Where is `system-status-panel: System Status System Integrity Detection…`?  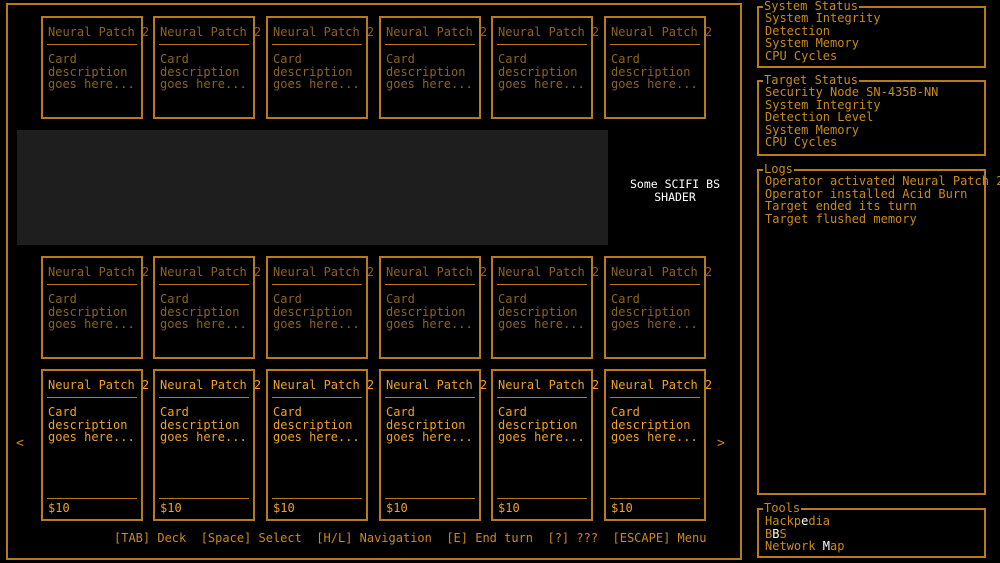 system-status-panel: System Status System Integrity Detection… is located at coordinates (871, 34).